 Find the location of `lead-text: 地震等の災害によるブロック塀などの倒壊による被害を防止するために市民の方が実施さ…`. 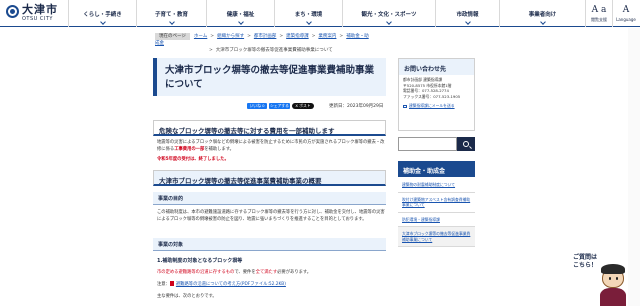

lead-text: 地震等の災害によるブロック塀などの倒壊による被害を防止するために市民の方が実施さ… is located at coordinates (271, 146).